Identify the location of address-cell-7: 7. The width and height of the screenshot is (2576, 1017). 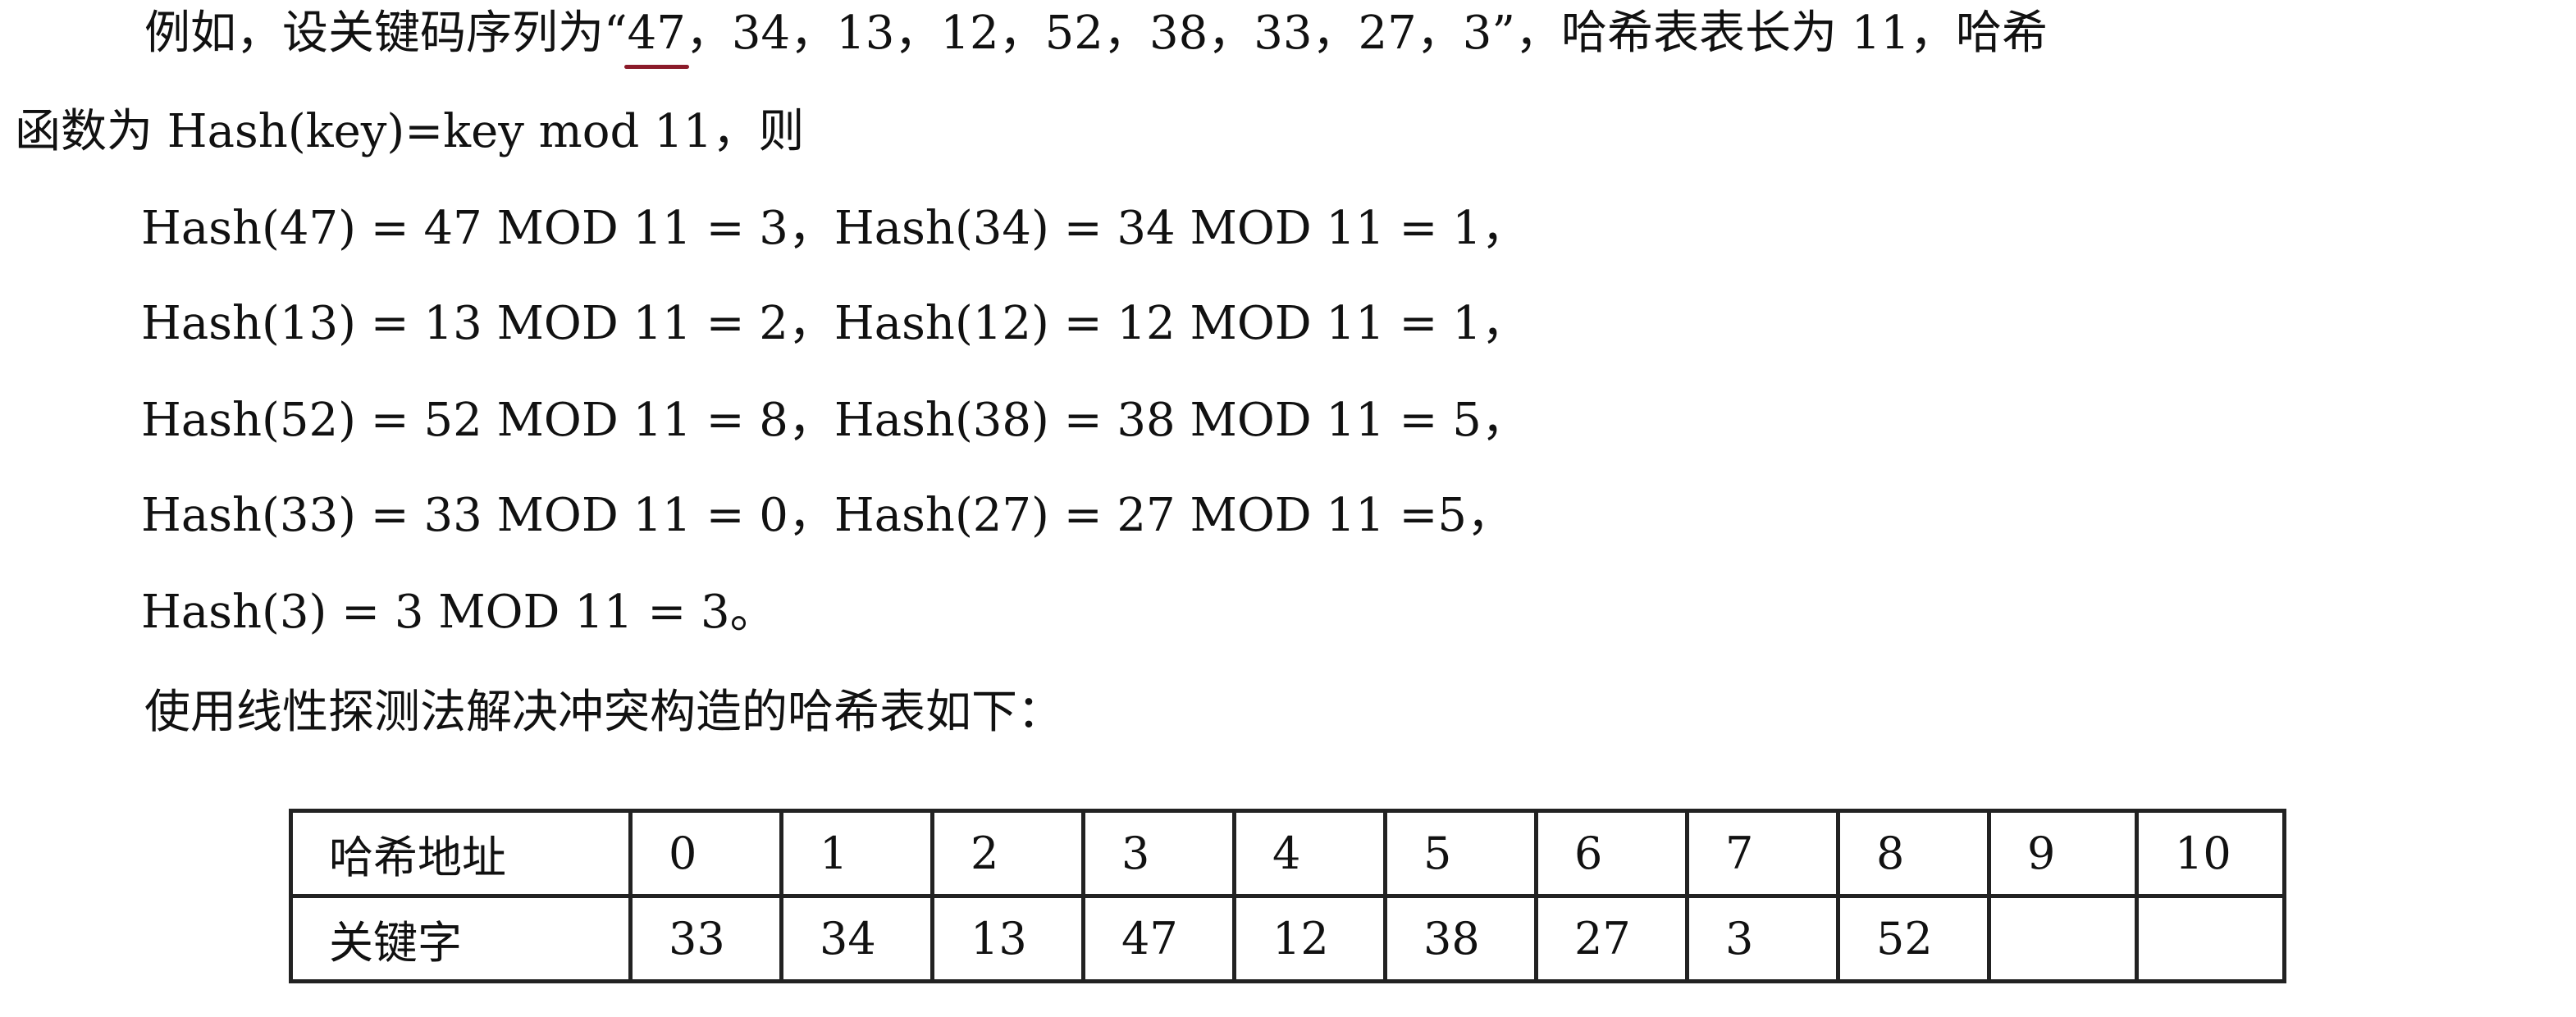
(1763, 853).